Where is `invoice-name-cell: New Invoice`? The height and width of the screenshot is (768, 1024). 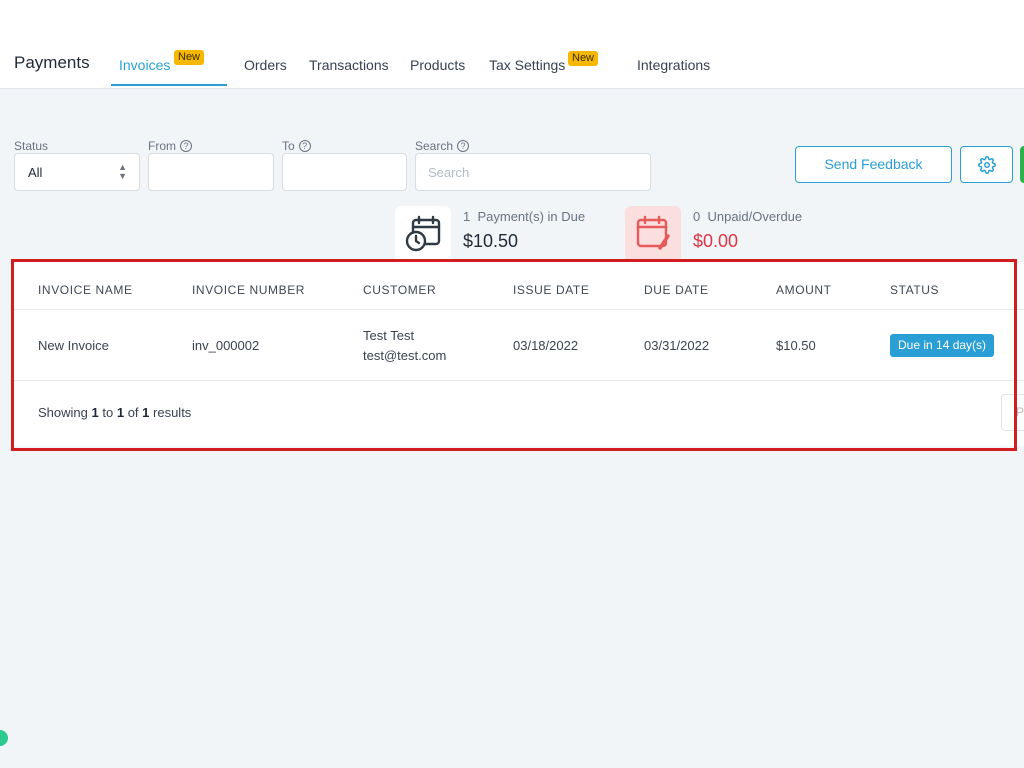 invoice-name-cell: New Invoice is located at coordinates (73, 345).